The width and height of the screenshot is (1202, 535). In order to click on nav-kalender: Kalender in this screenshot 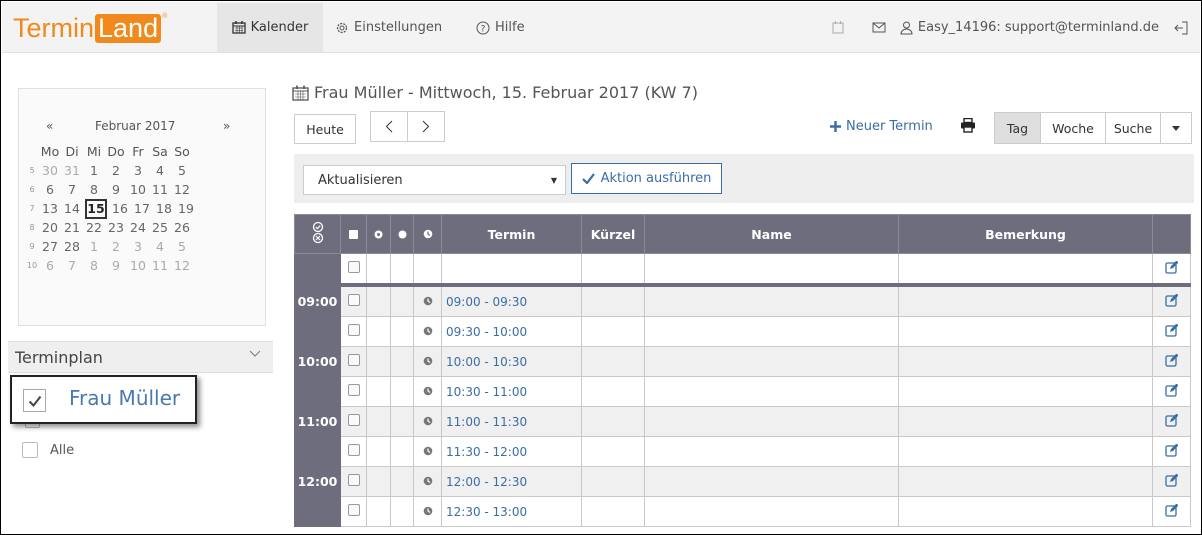, I will do `click(270, 27)`.